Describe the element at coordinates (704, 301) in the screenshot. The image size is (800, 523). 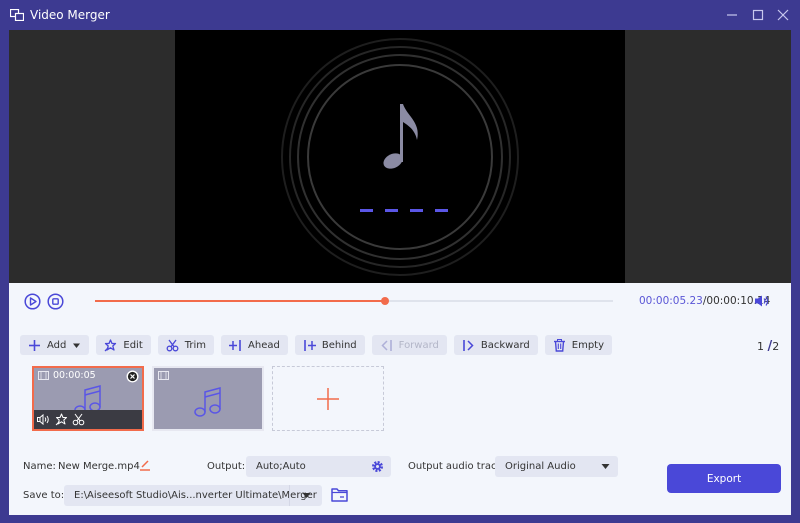
I see `time-readout: 00:00:05.23/00:00:10.14` at that location.